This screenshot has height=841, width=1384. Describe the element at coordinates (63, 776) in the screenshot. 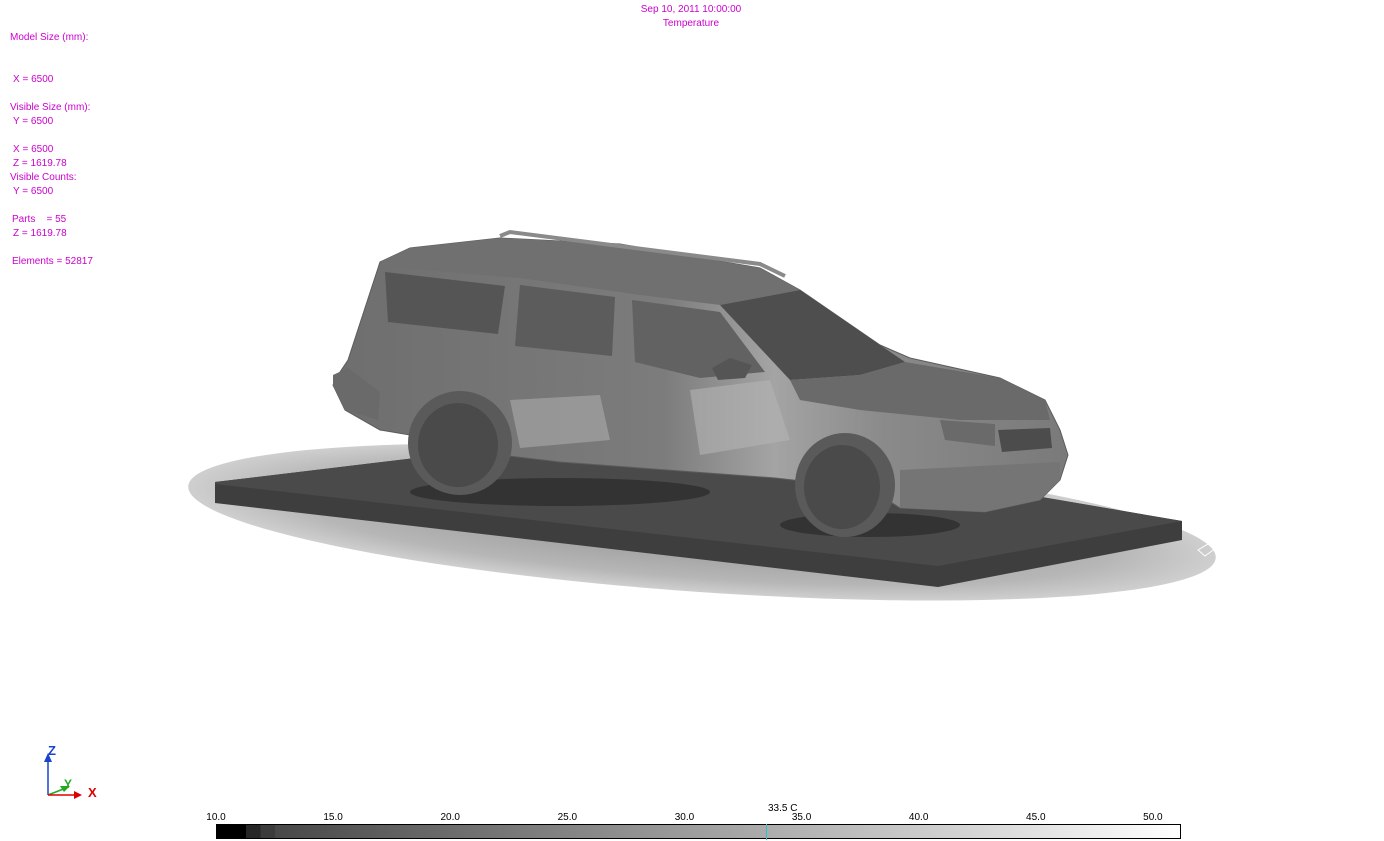

I see `axis-triad` at that location.